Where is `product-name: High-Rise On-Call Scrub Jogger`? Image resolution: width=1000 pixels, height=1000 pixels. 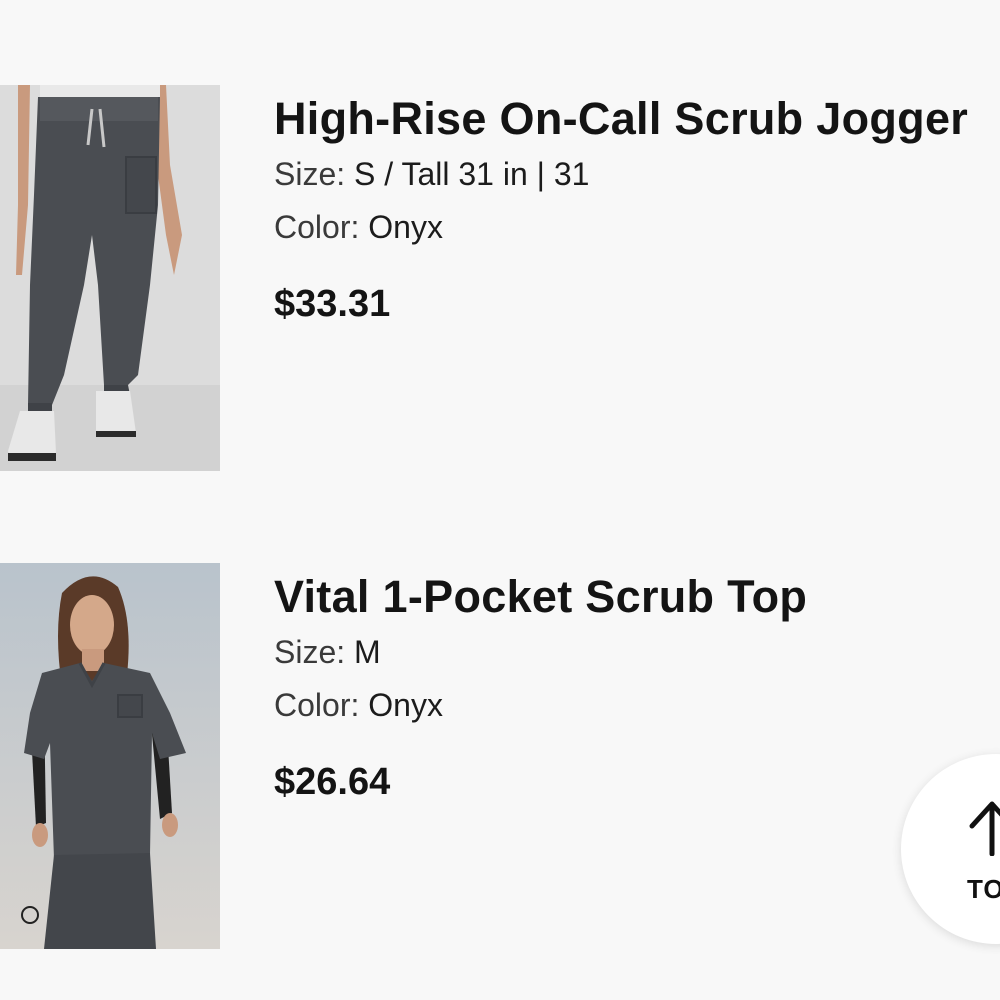
product-name: High-Rise On-Call Scrub Jogger is located at coordinates (621, 119).